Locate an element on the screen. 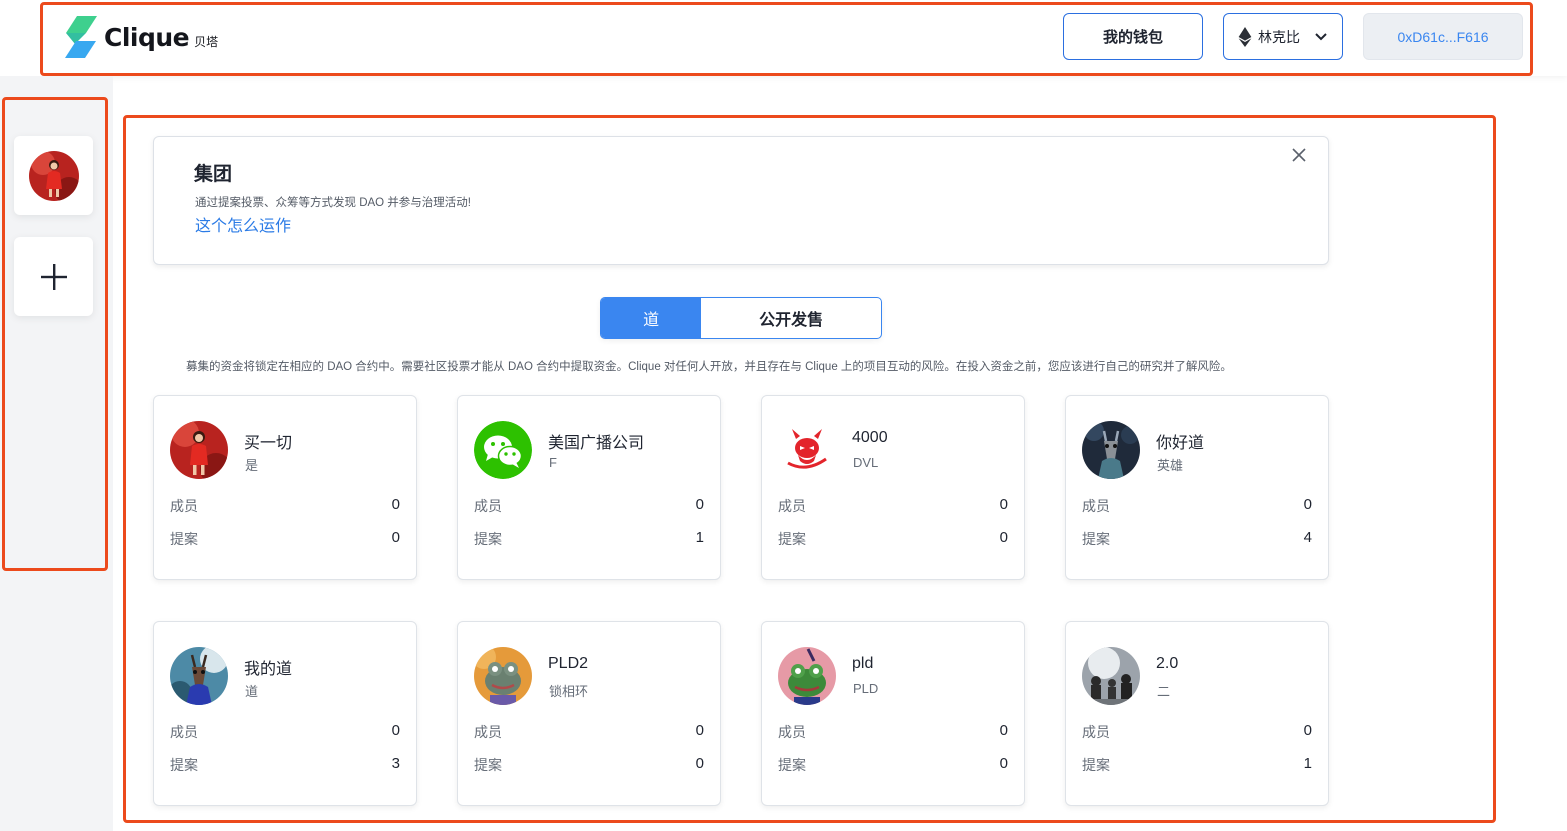  frog-pink-avatar-icon is located at coordinates (807, 676).